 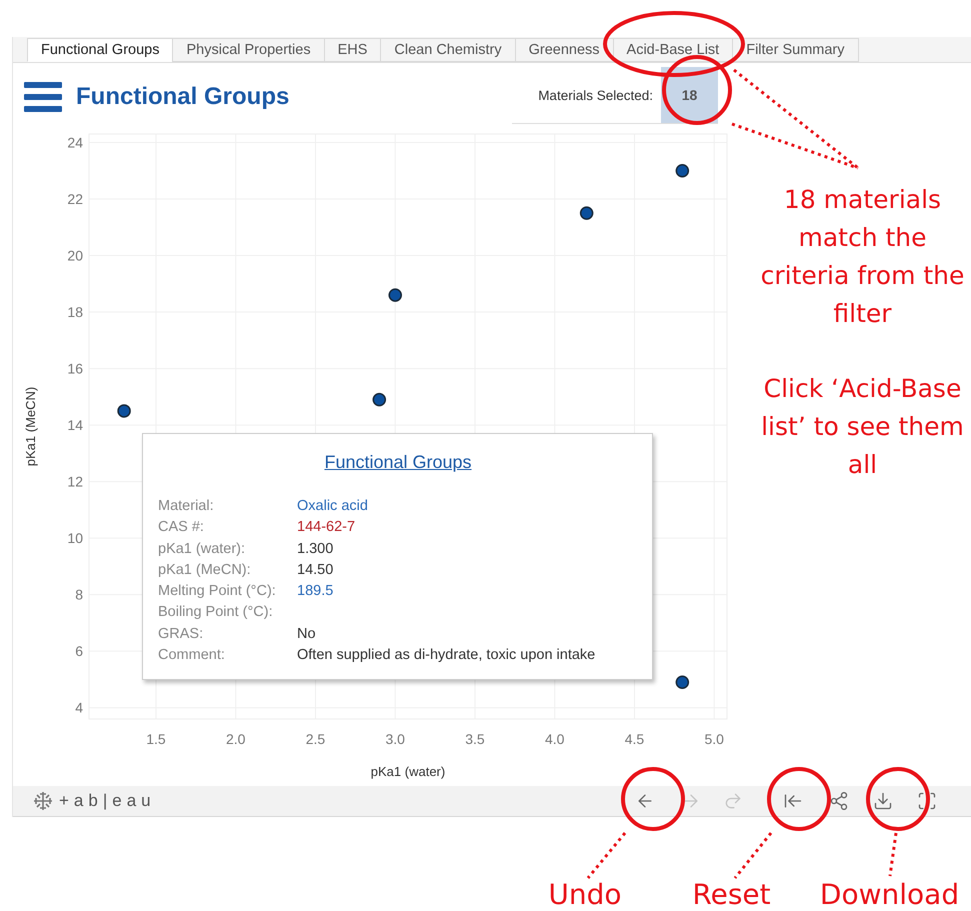 What do you see at coordinates (398, 462) in the screenshot?
I see `tooltip-title: Functional Groups` at bounding box center [398, 462].